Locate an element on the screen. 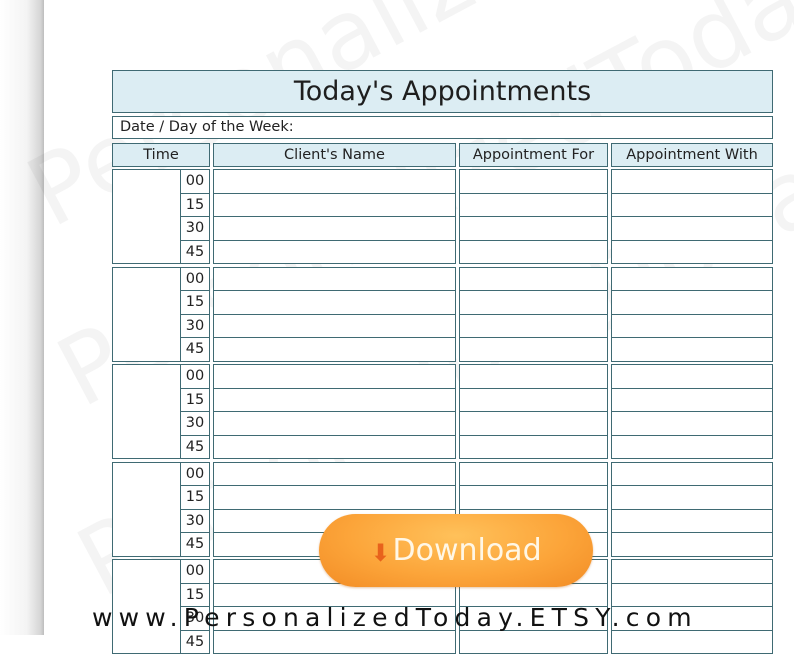  column-header-appointment-with: Appointment With is located at coordinates (692, 155).